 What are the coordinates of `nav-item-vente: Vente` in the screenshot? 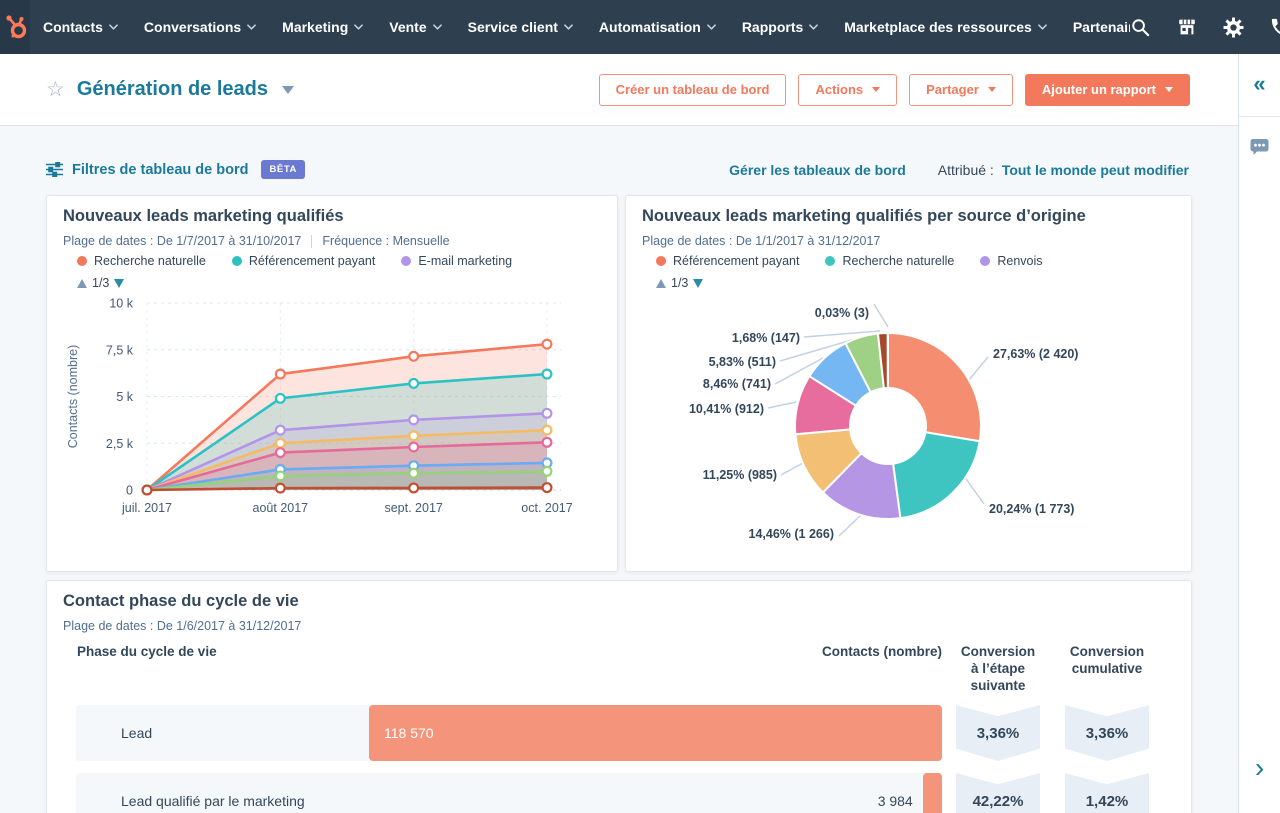 It's located at (415, 27).